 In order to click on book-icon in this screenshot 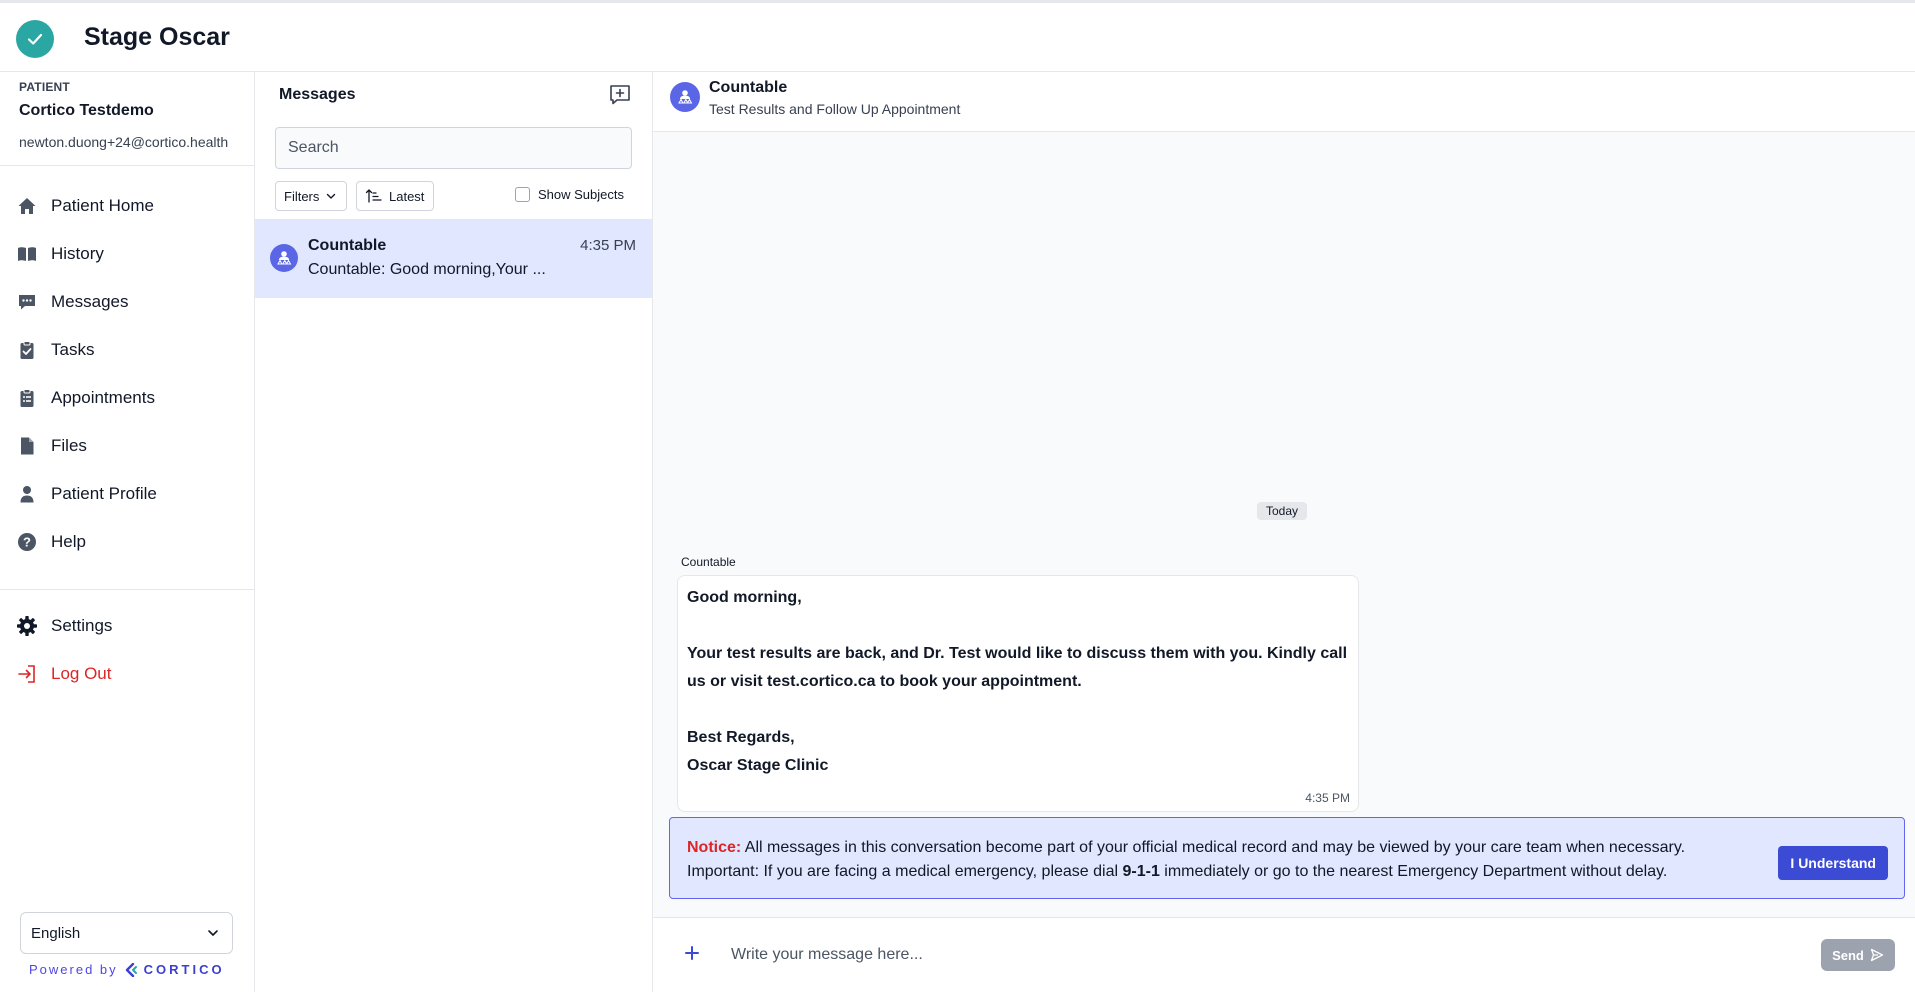, I will do `click(27, 254)`.